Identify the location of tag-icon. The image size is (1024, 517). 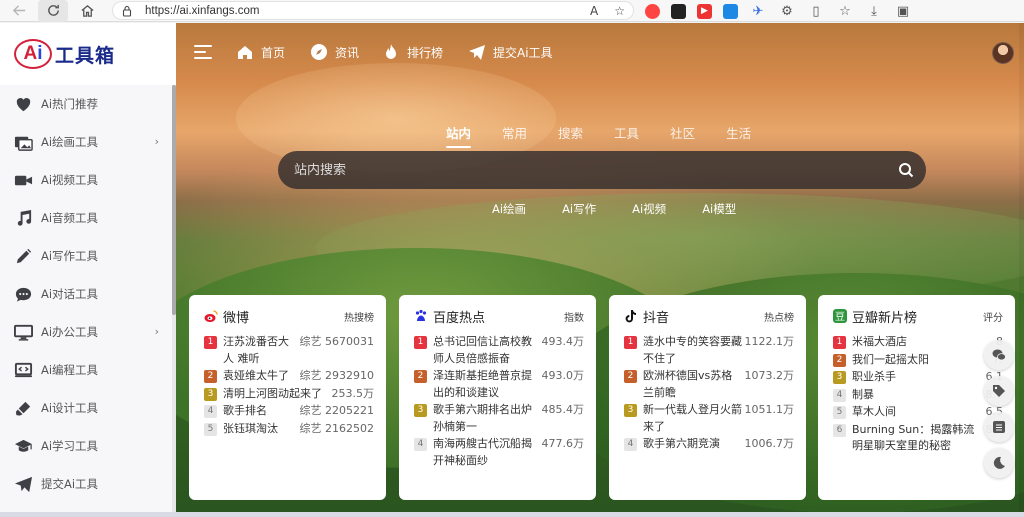
(999, 391).